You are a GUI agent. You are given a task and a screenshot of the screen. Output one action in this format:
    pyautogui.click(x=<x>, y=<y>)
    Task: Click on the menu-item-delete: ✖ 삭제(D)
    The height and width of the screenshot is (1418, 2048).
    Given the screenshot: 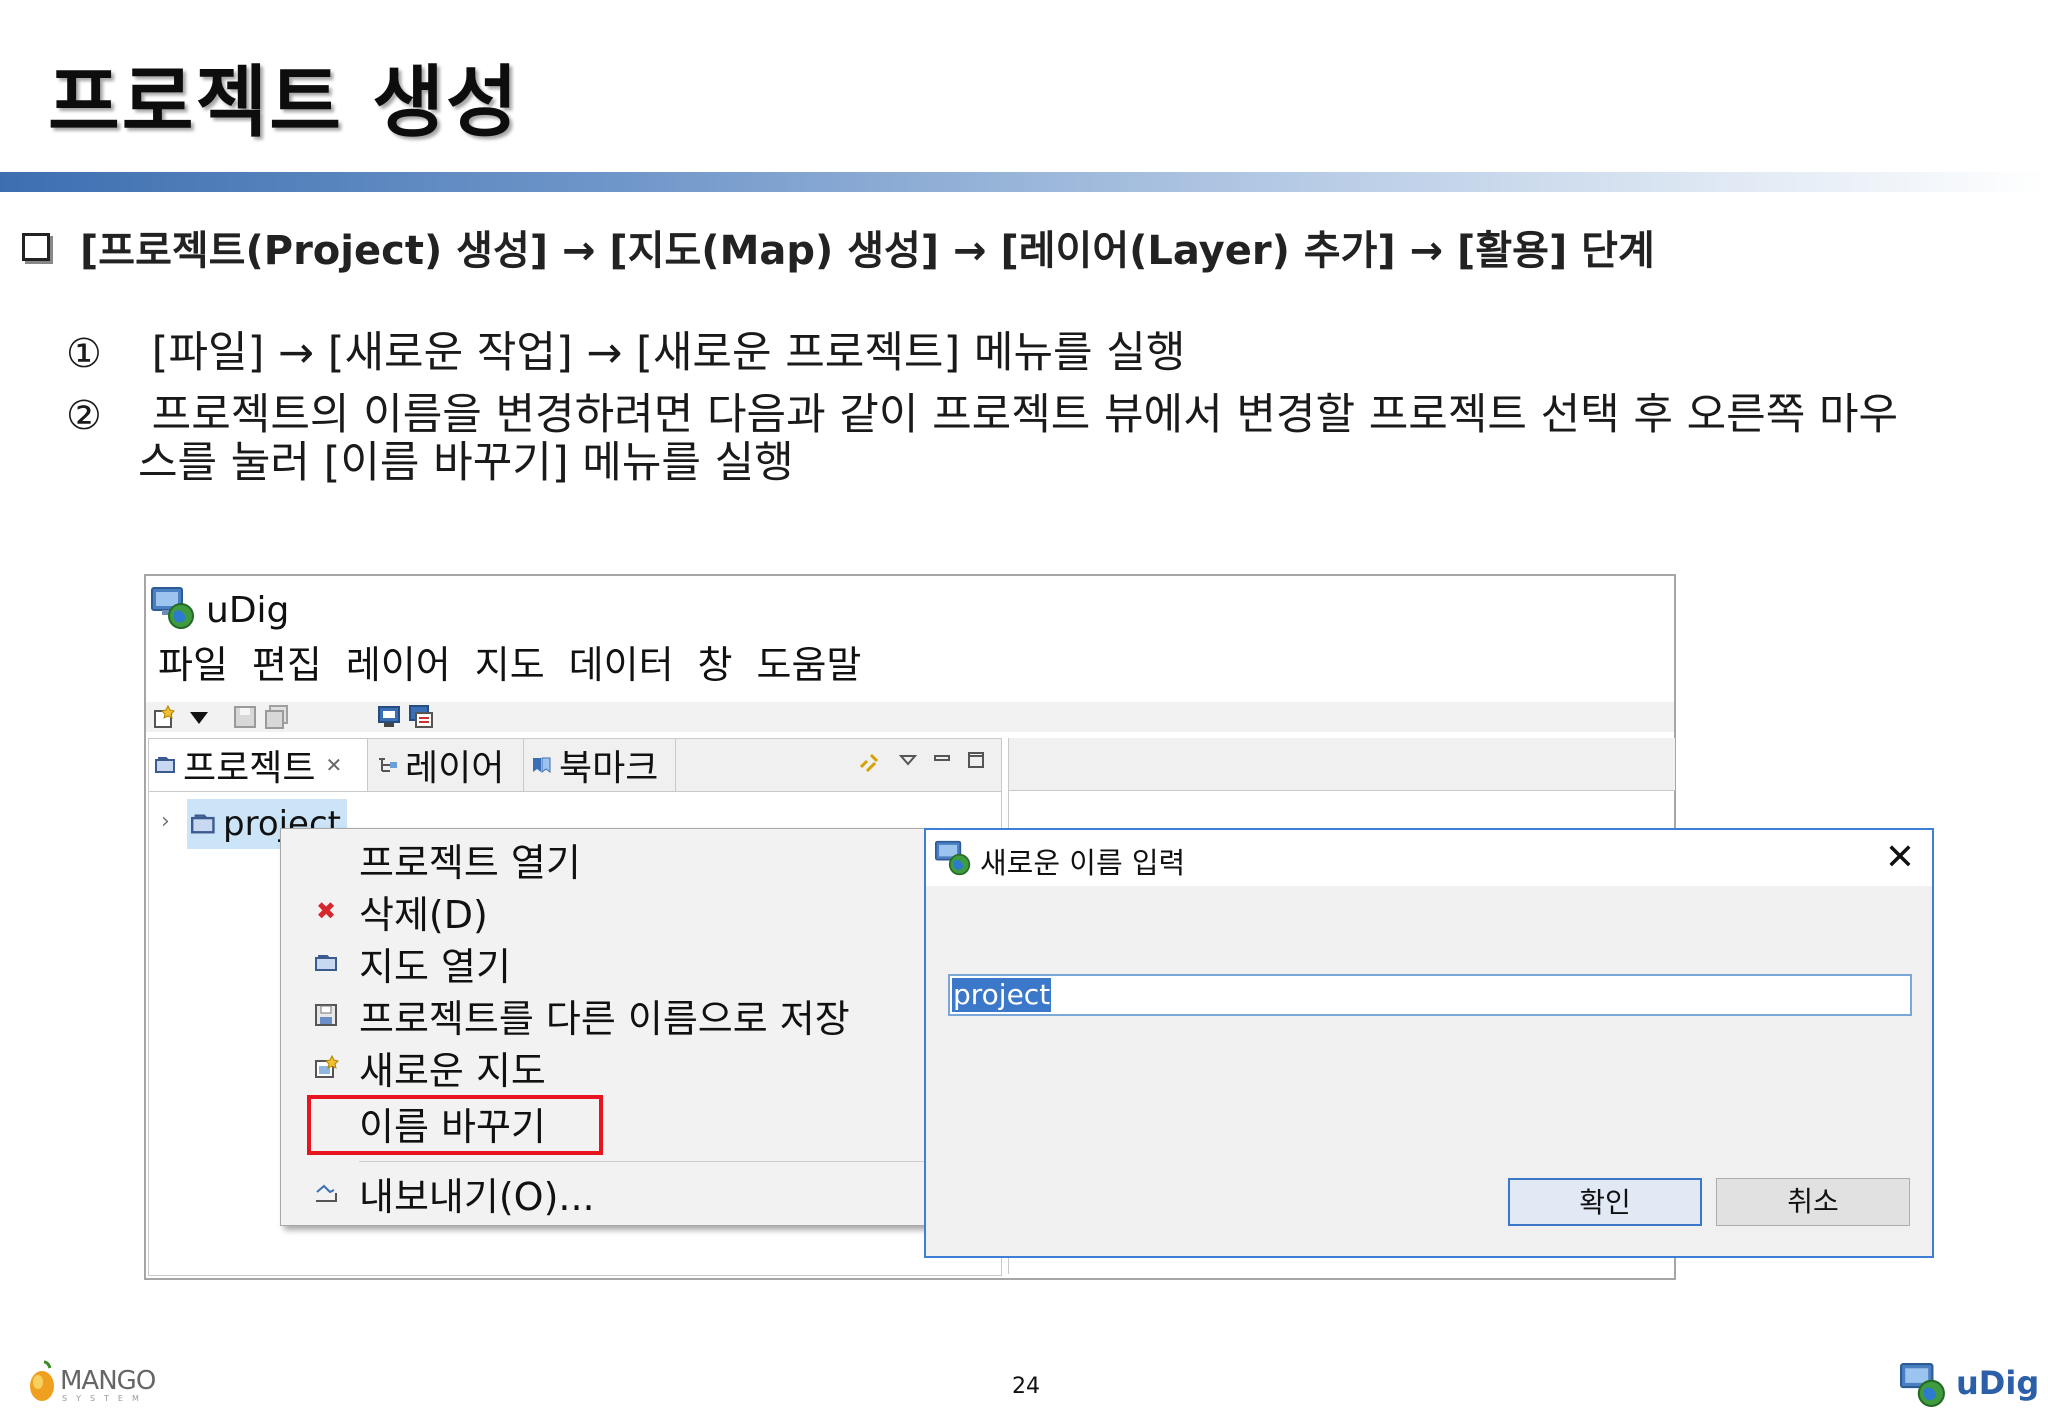 What is the action you would take?
    pyautogui.click(x=608, y=911)
    